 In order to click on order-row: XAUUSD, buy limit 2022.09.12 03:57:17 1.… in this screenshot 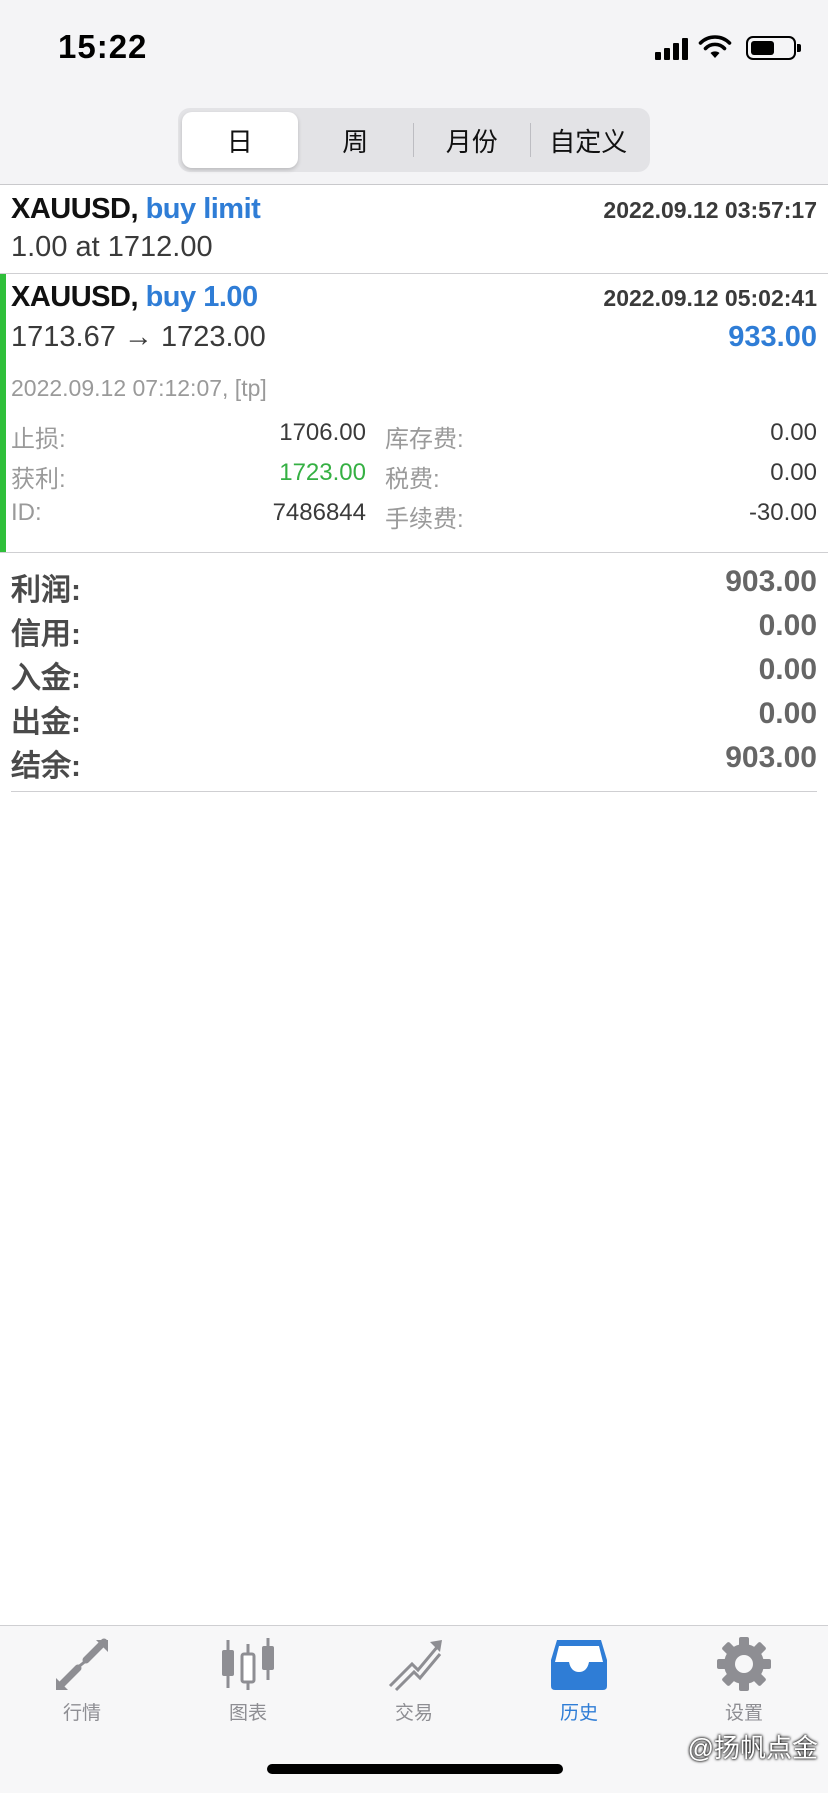, I will do `click(414, 229)`.